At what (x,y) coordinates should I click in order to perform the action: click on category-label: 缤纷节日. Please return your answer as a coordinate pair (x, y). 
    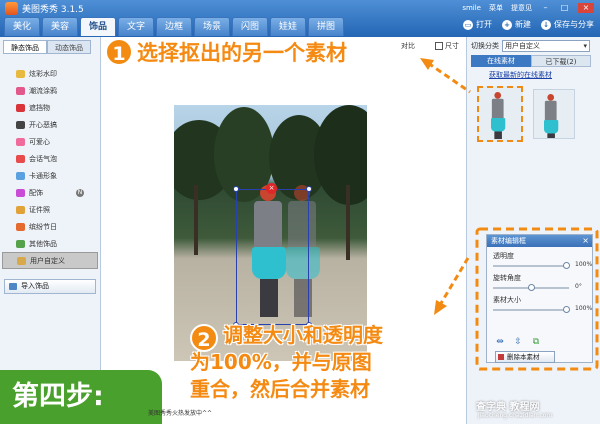
    Looking at the image, I should click on (43, 226).